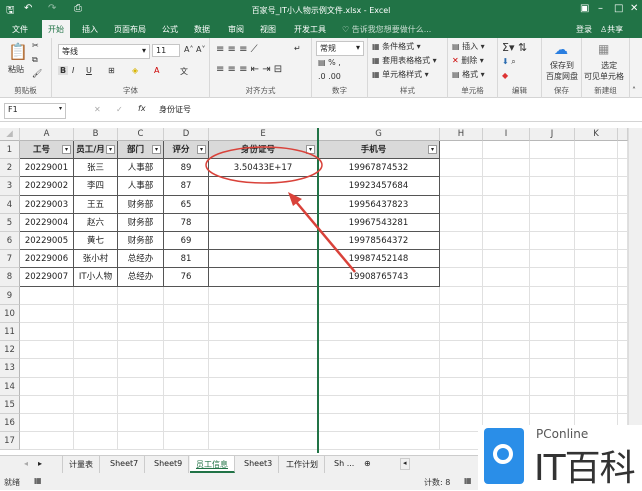  Describe the element at coordinates (405, 464) in the screenshot. I see `horizontal-scrollbar: ◂` at that location.